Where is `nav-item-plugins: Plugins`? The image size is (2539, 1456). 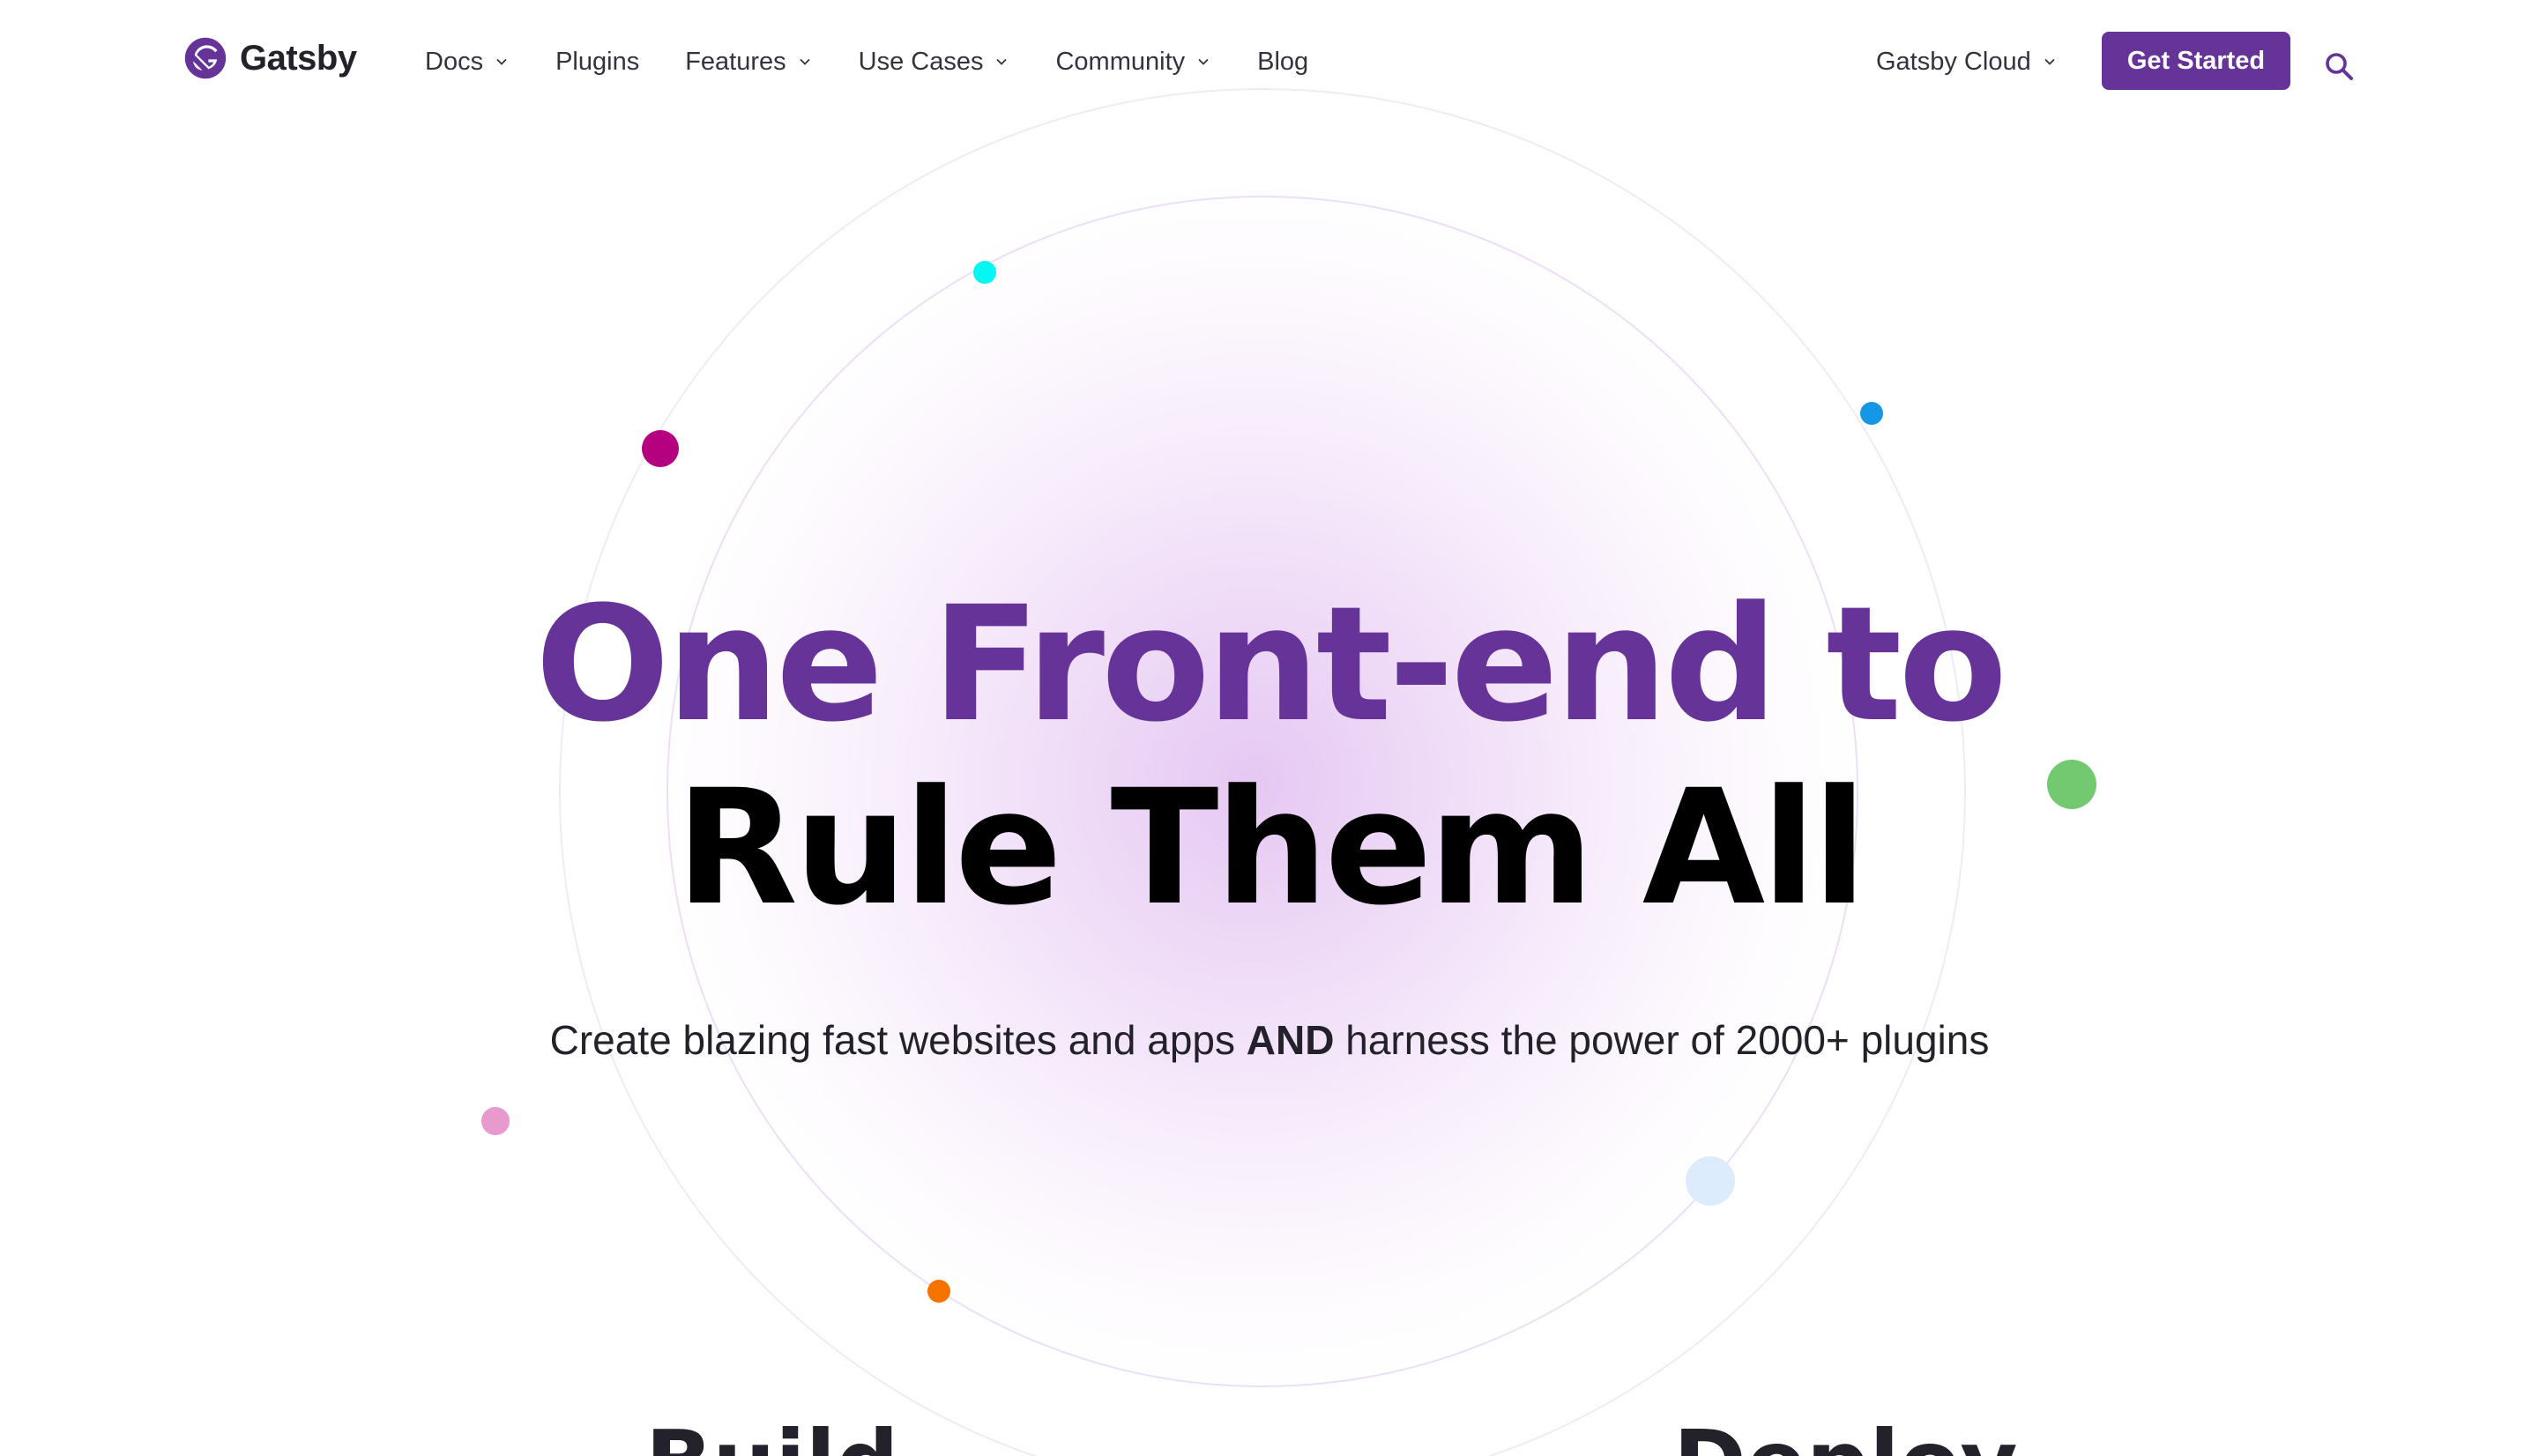 nav-item-plugins: Plugins is located at coordinates (597, 62).